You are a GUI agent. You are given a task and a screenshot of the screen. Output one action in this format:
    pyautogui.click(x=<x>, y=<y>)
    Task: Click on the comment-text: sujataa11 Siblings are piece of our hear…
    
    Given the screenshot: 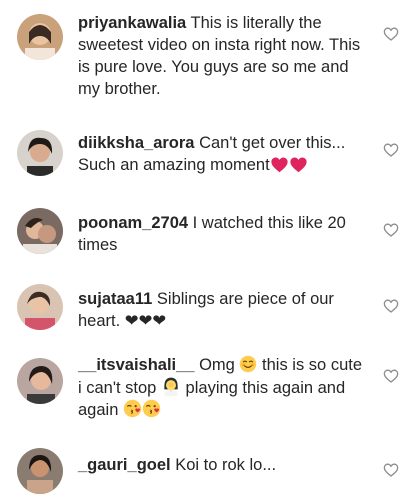 What is the action you would take?
    pyautogui.click(x=221, y=310)
    